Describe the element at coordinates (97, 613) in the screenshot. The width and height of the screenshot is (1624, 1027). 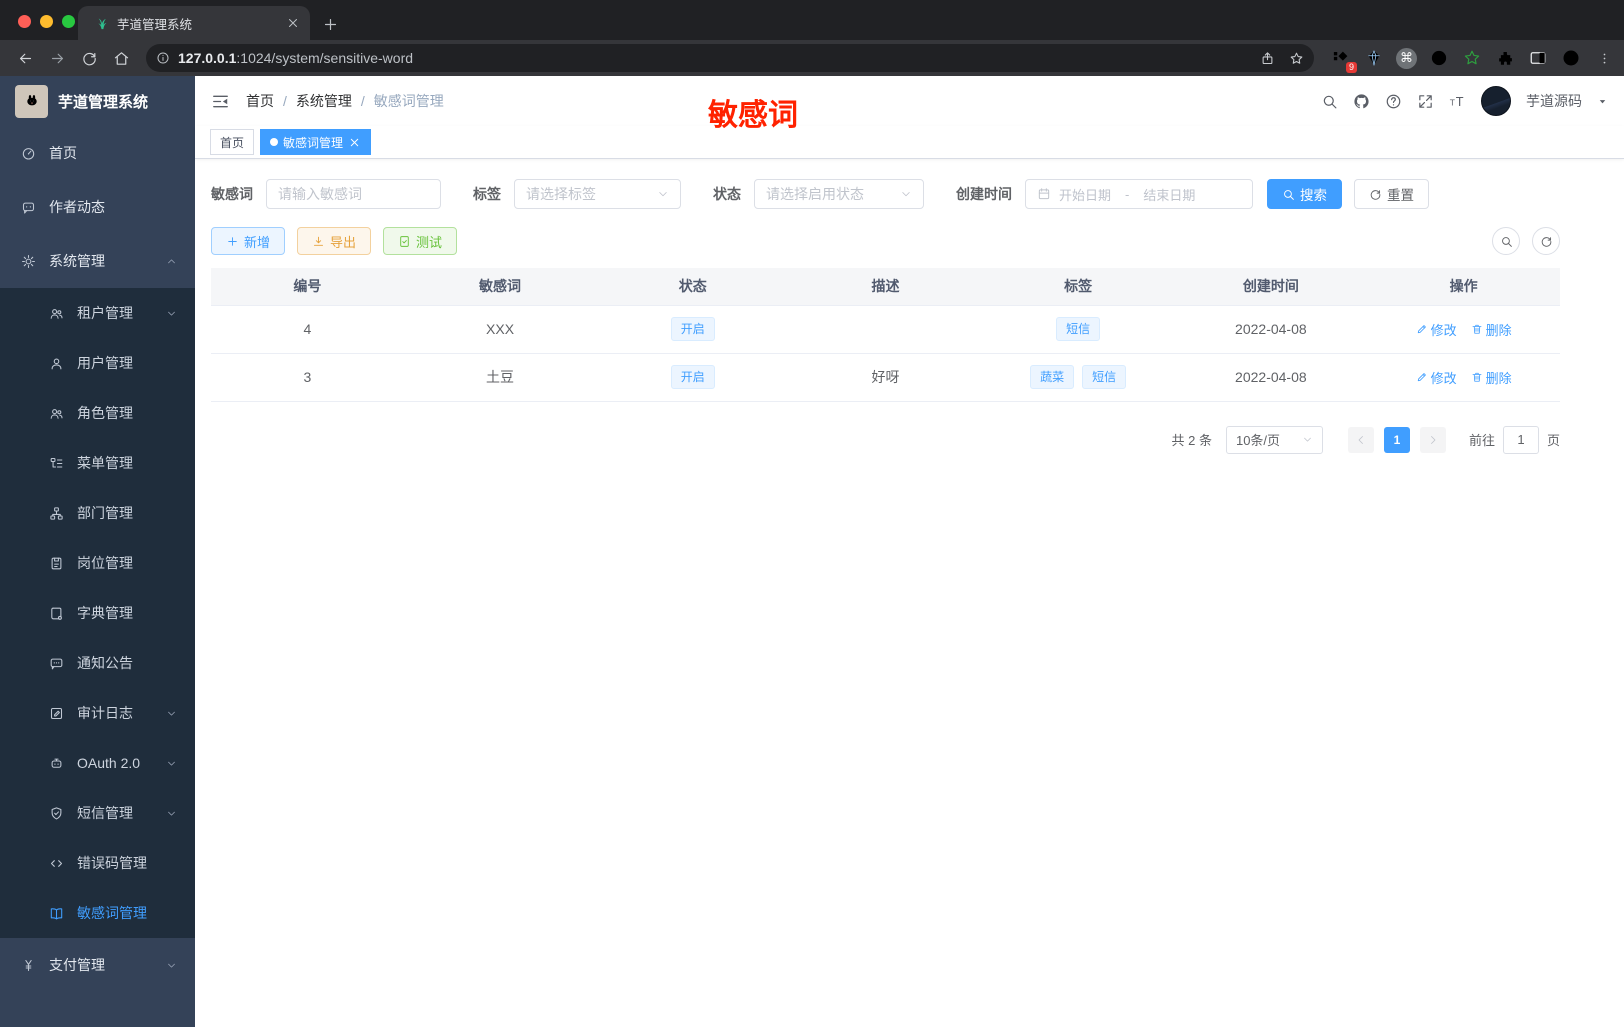
I see `sidebar-item-字典管理: 字典管理` at that location.